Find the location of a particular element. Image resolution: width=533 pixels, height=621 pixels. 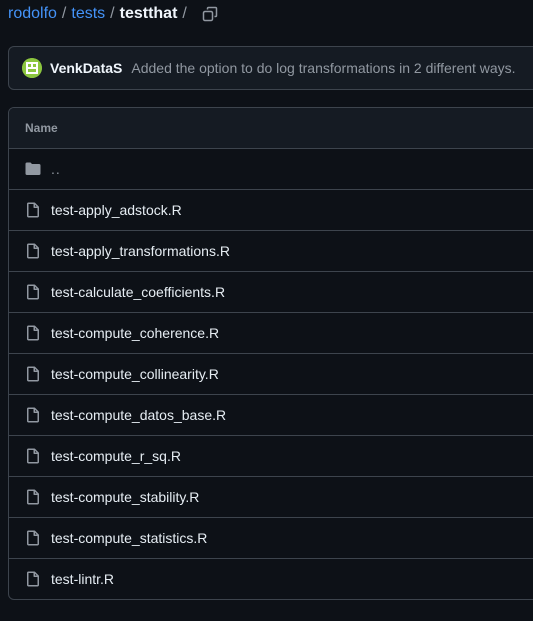

file-row: test-lintr.R is located at coordinates (271, 579).